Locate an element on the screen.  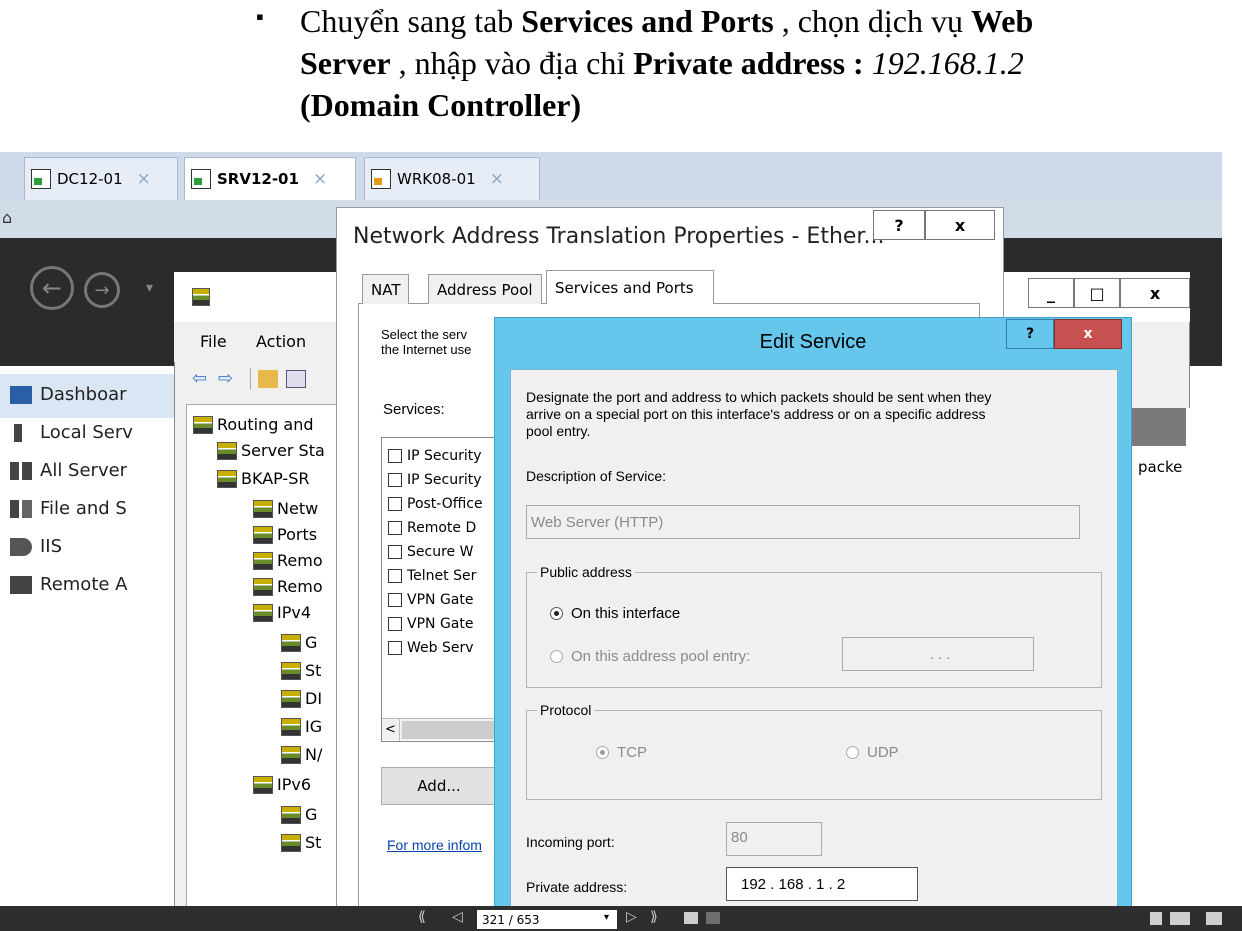
pool-entry-ip-field: . . . is located at coordinates (938, 654).